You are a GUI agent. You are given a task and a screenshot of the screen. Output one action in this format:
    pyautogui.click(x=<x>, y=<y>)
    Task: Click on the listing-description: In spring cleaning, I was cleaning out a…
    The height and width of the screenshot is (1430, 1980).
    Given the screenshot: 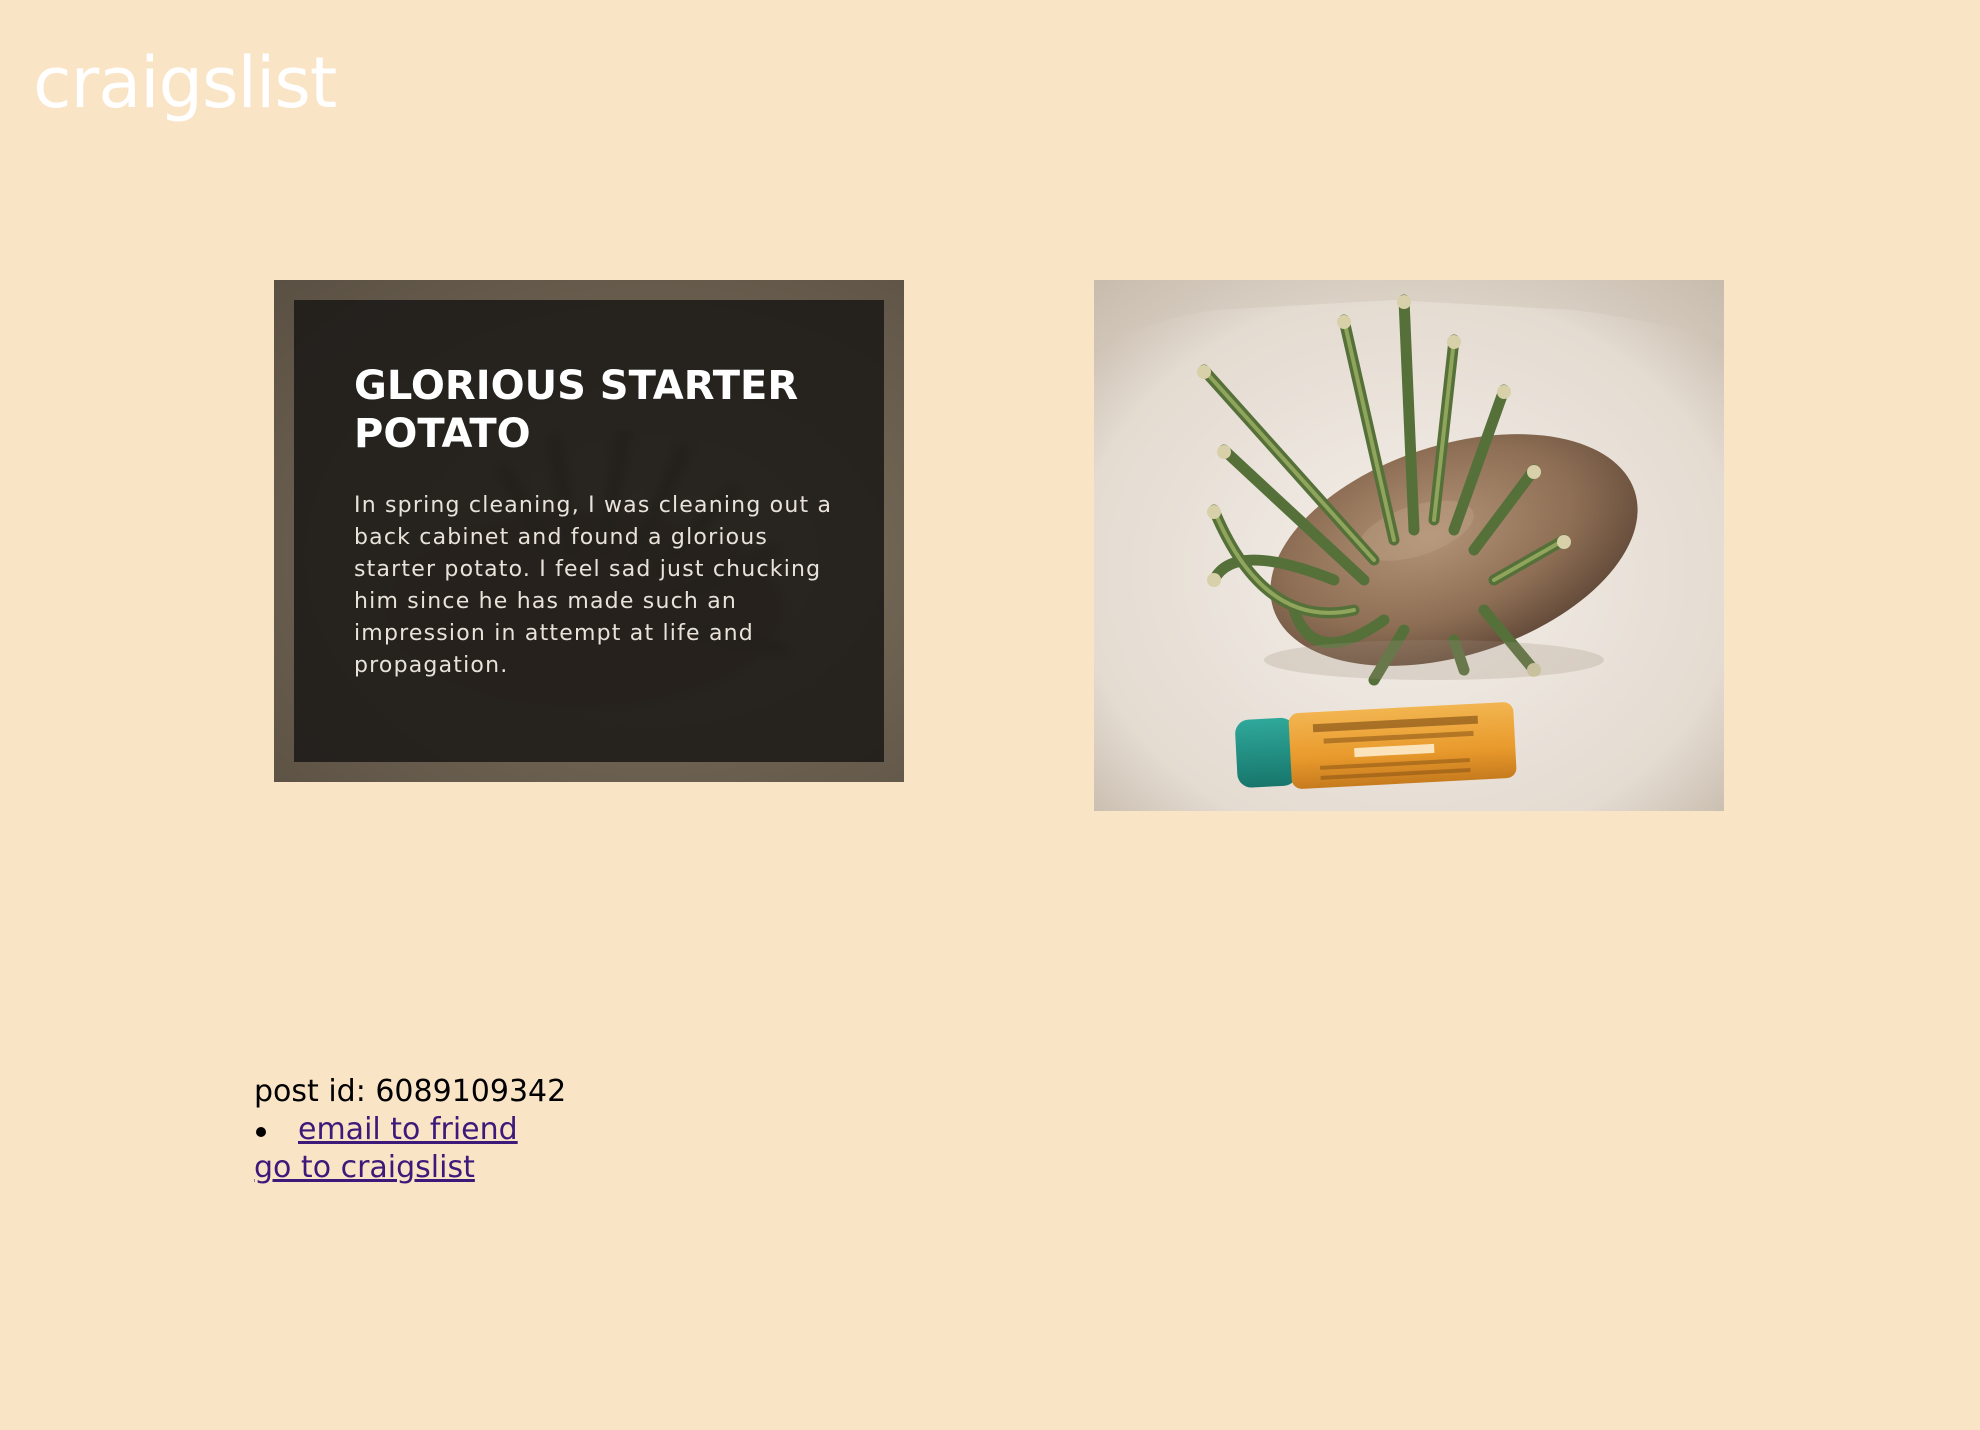 What is the action you would take?
    pyautogui.click(x=593, y=585)
    